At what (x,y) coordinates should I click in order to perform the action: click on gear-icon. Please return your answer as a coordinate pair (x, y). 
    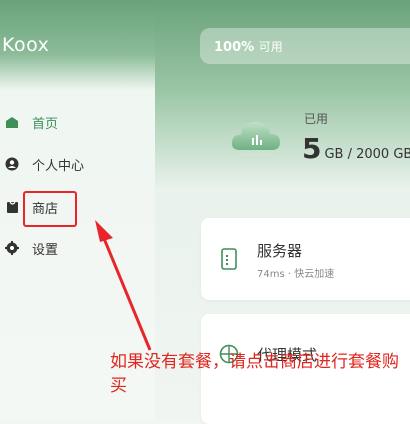
    Looking at the image, I should click on (12, 248).